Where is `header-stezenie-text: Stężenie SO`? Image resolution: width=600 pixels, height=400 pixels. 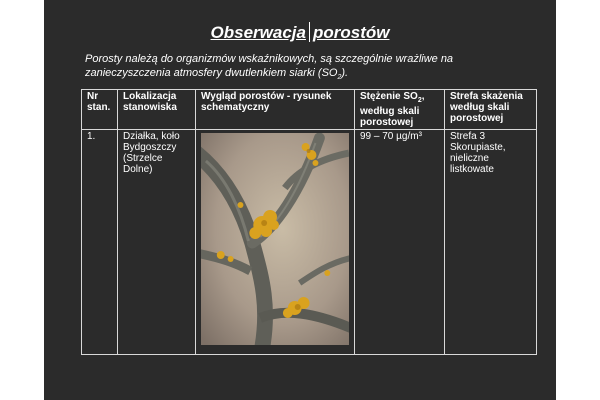 header-stezenie-text: Stężenie SO is located at coordinates (389, 96).